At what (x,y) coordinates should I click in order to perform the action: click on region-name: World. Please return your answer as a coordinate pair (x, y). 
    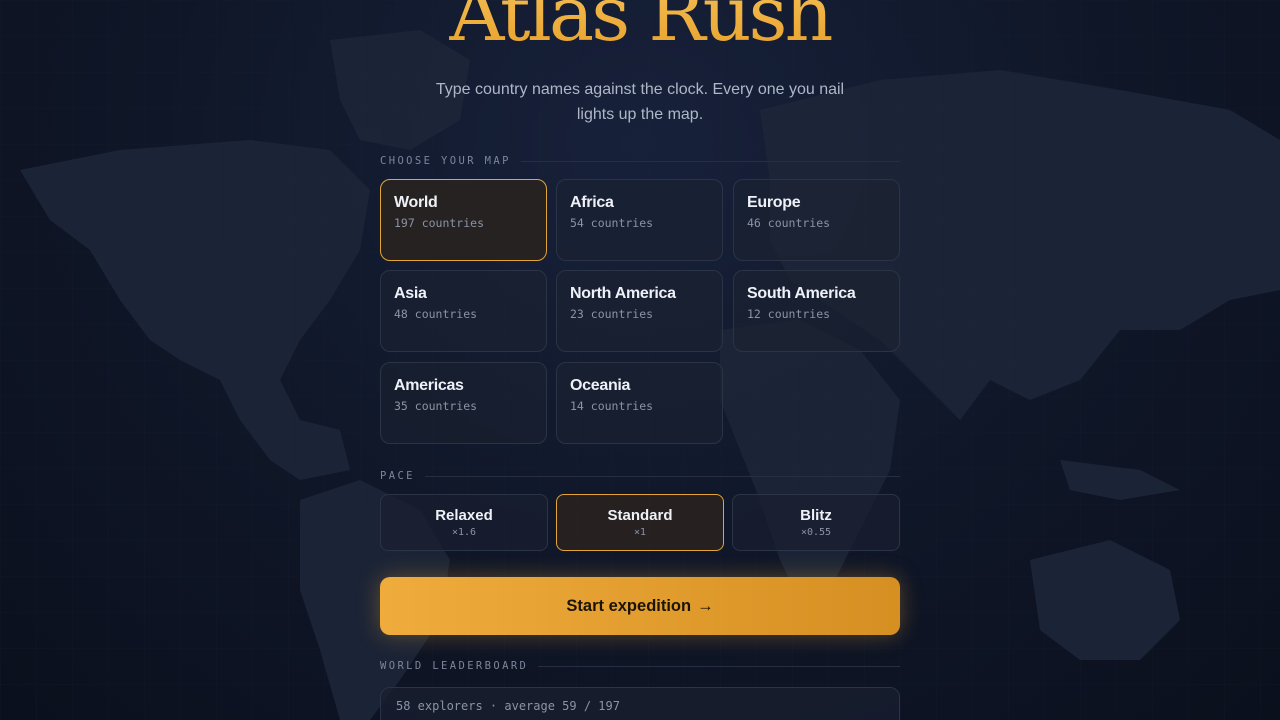
    Looking at the image, I should click on (416, 202).